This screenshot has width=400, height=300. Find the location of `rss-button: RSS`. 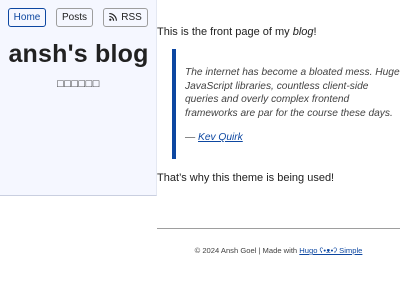

rss-button: RSS is located at coordinates (125, 17).